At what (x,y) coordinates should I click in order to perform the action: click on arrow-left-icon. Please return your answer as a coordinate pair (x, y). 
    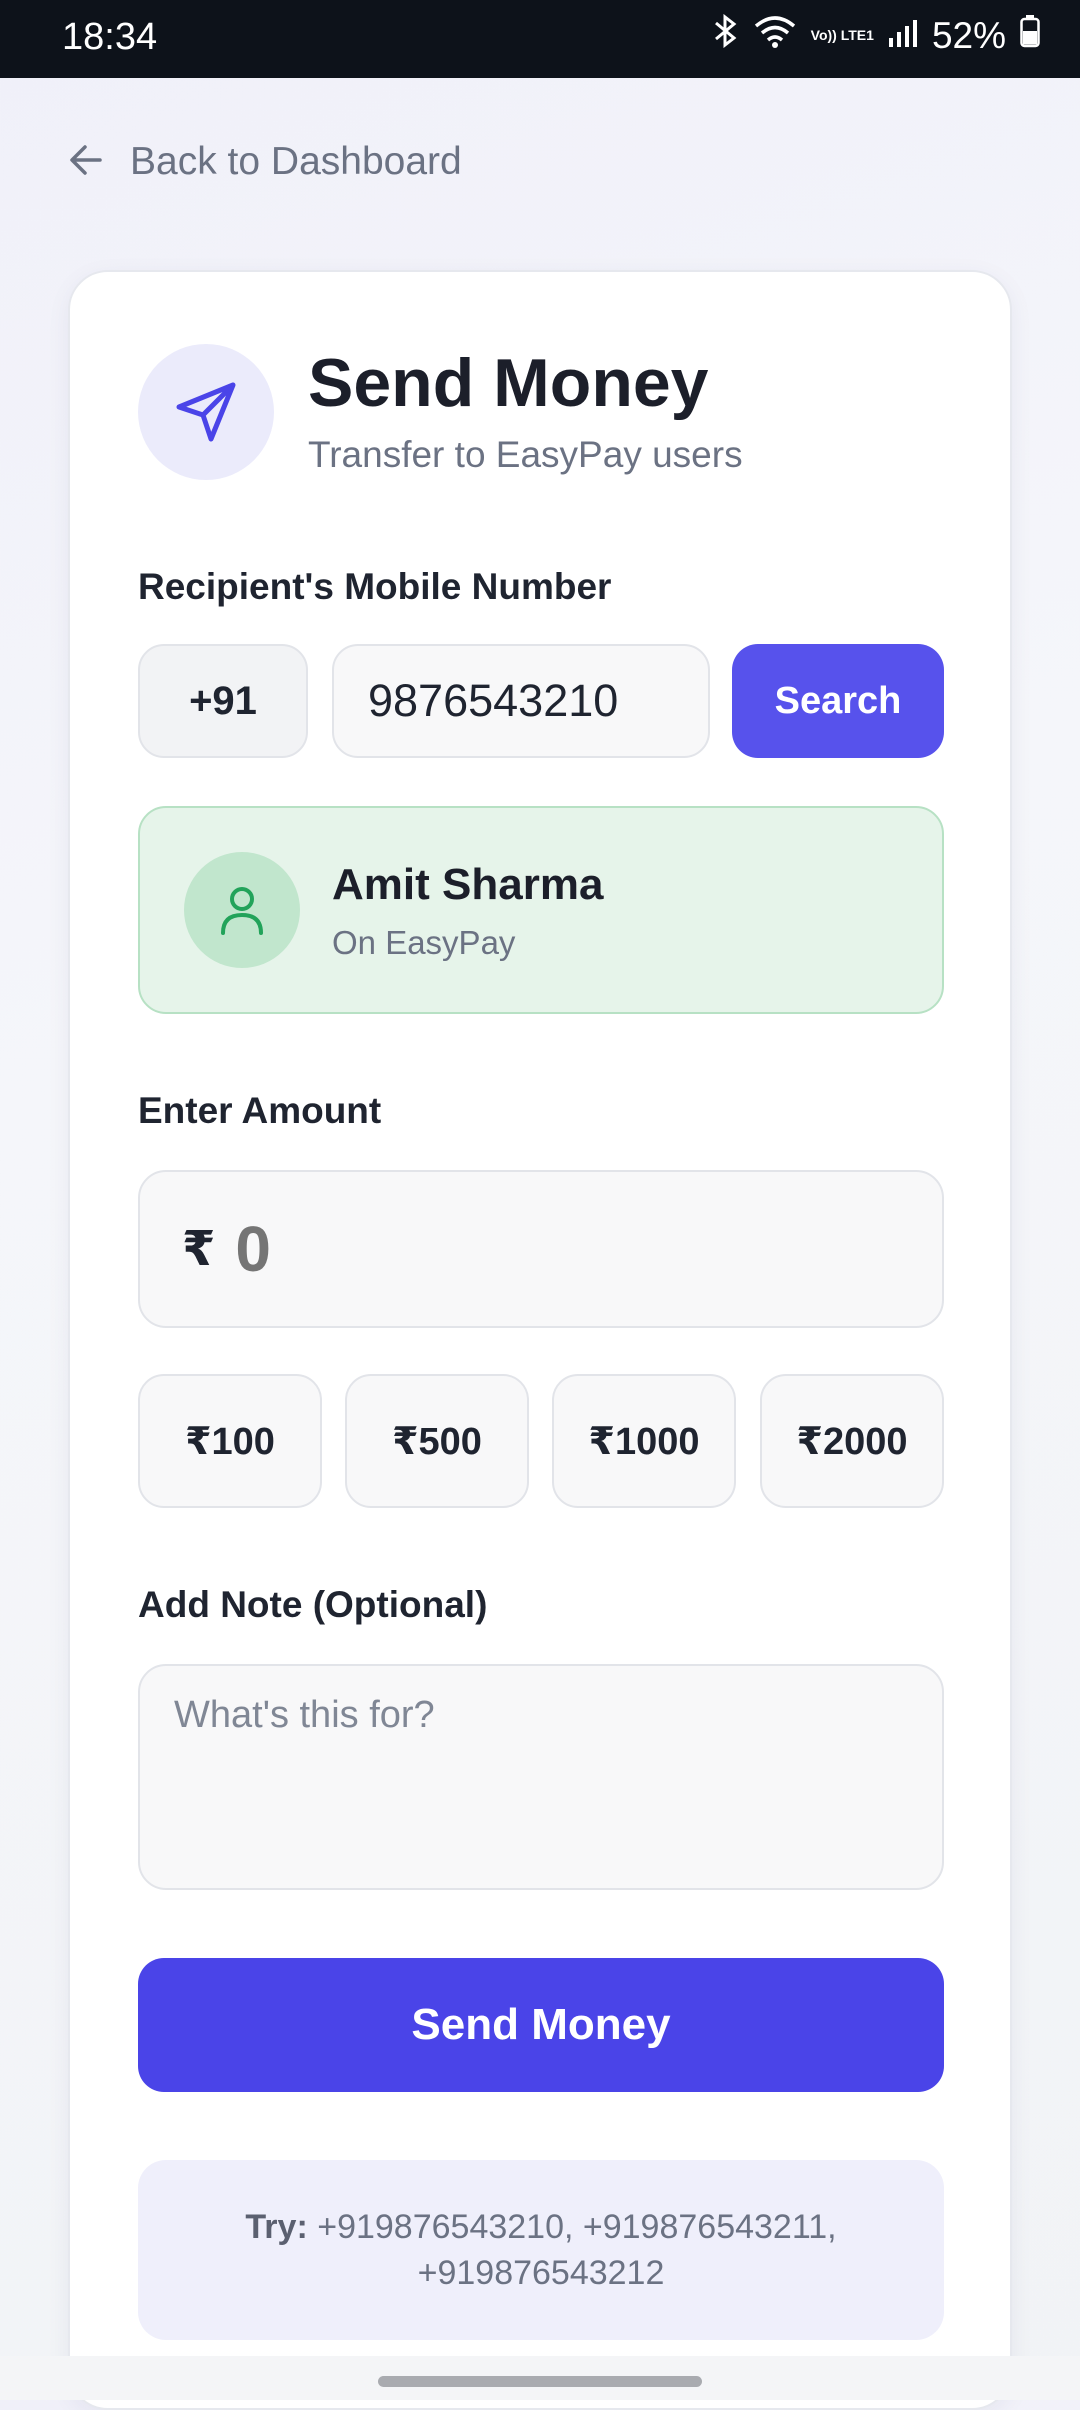
    Looking at the image, I should click on (86, 162).